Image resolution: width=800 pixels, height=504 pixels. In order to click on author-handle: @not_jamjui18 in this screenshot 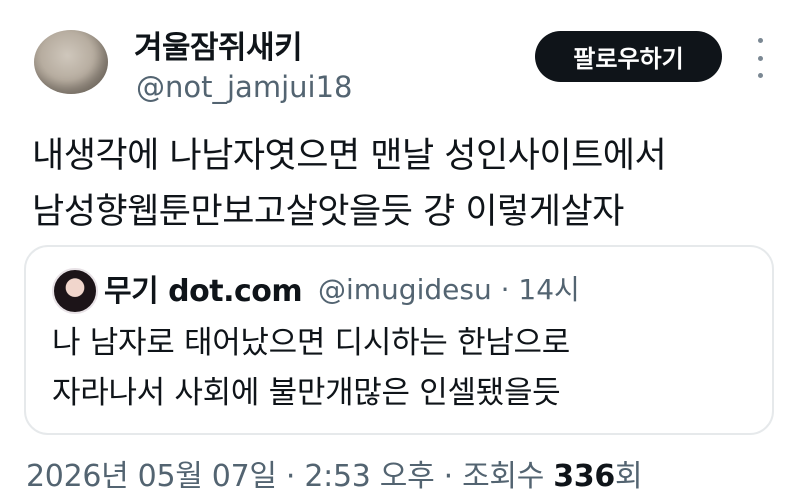, I will do `click(244, 87)`.